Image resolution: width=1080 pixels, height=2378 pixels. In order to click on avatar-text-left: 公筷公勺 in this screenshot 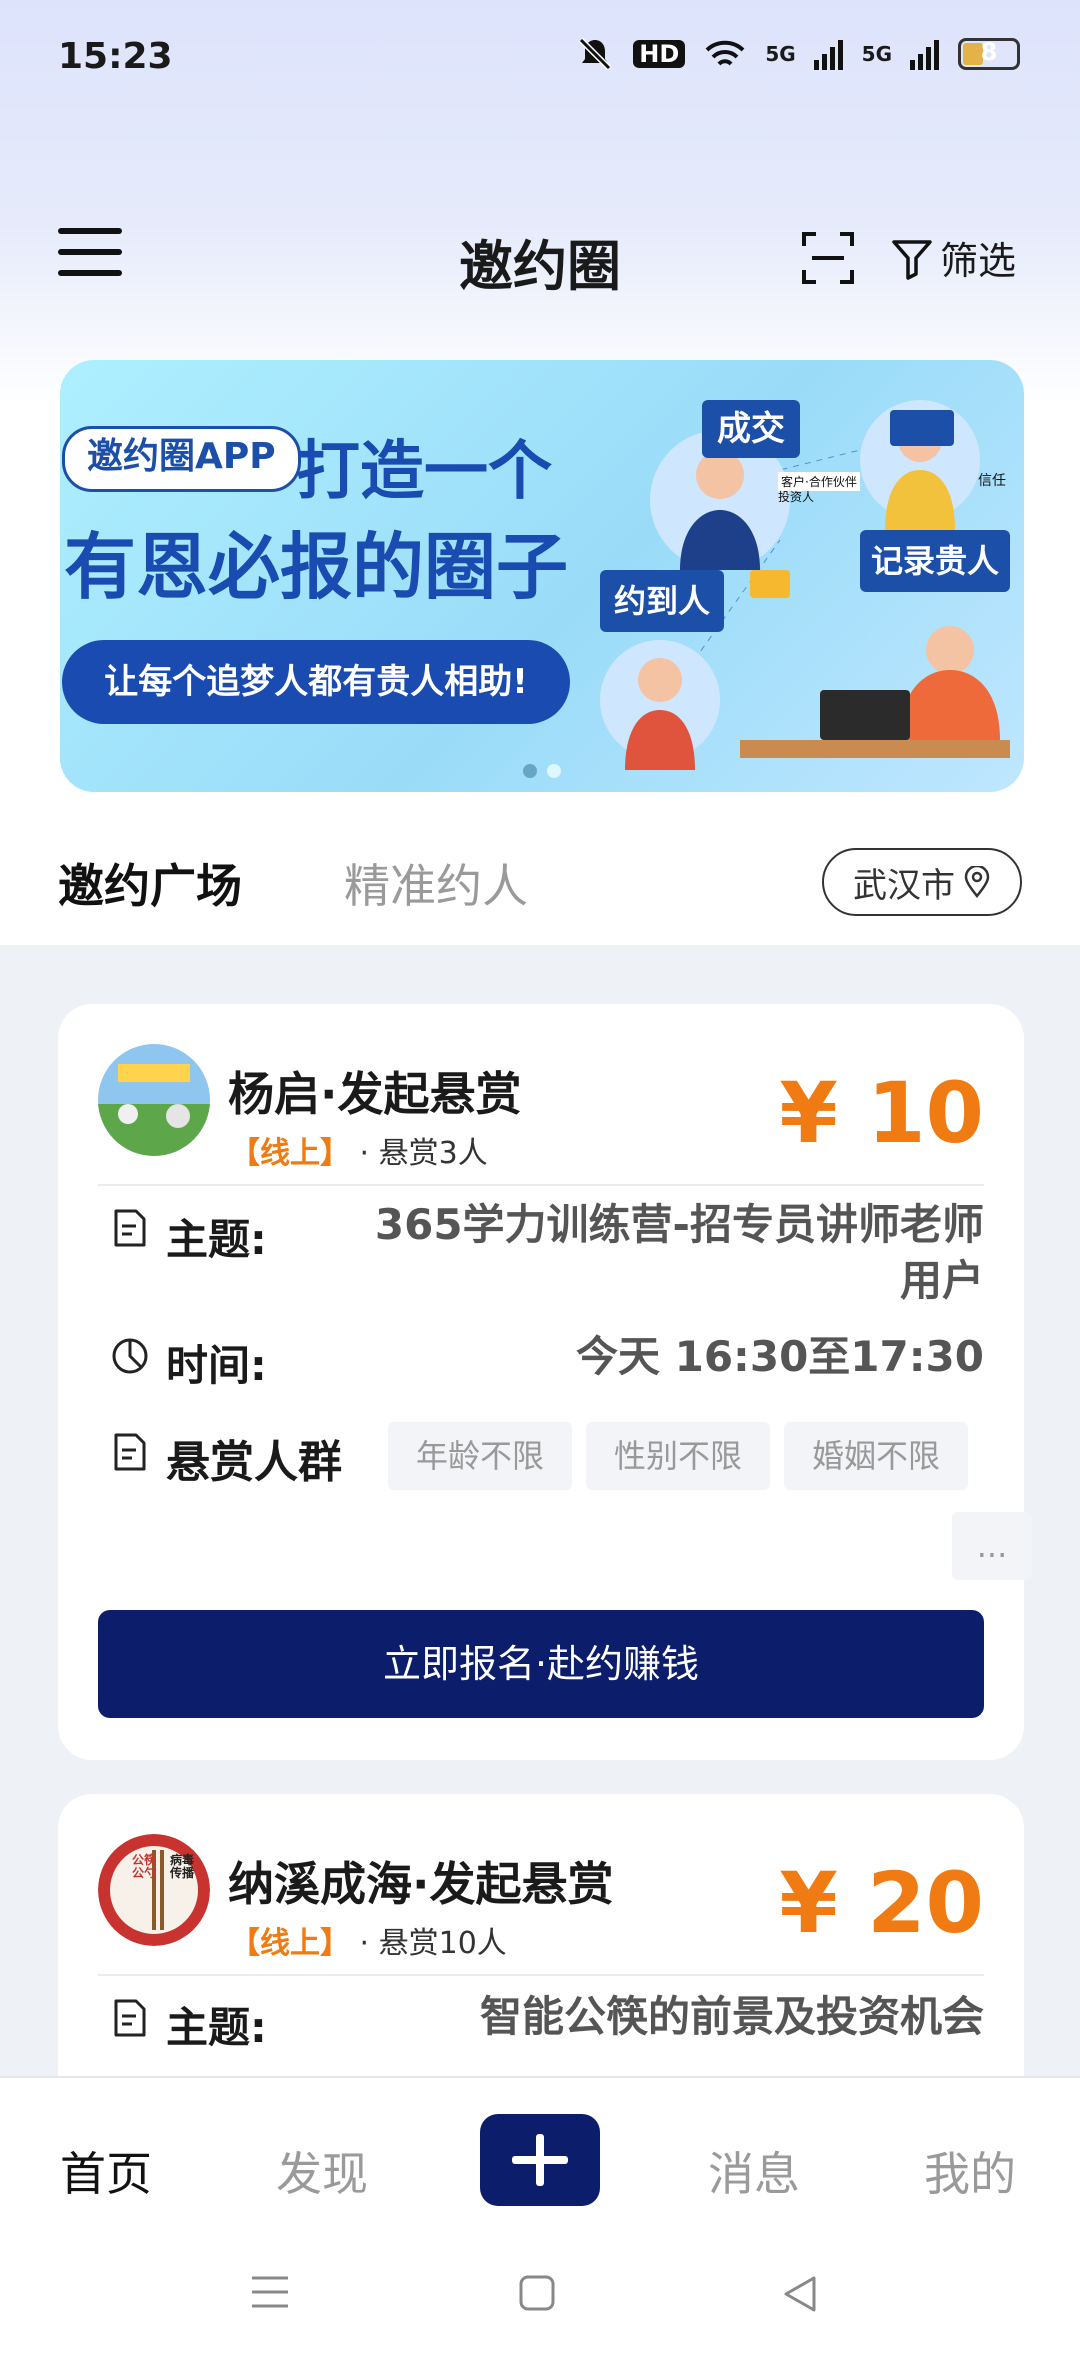, I will do `click(144, 1866)`.